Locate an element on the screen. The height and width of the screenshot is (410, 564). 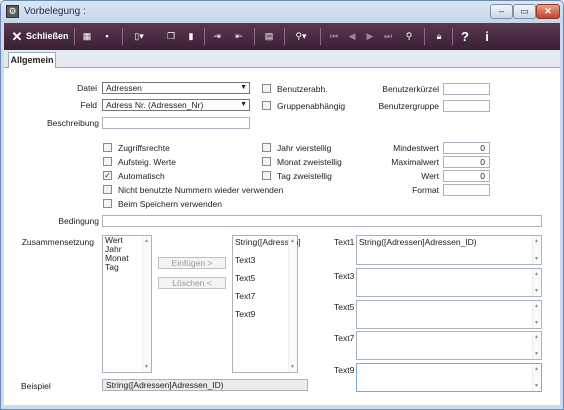
benutzerabh-checkbox is located at coordinates (266, 88).